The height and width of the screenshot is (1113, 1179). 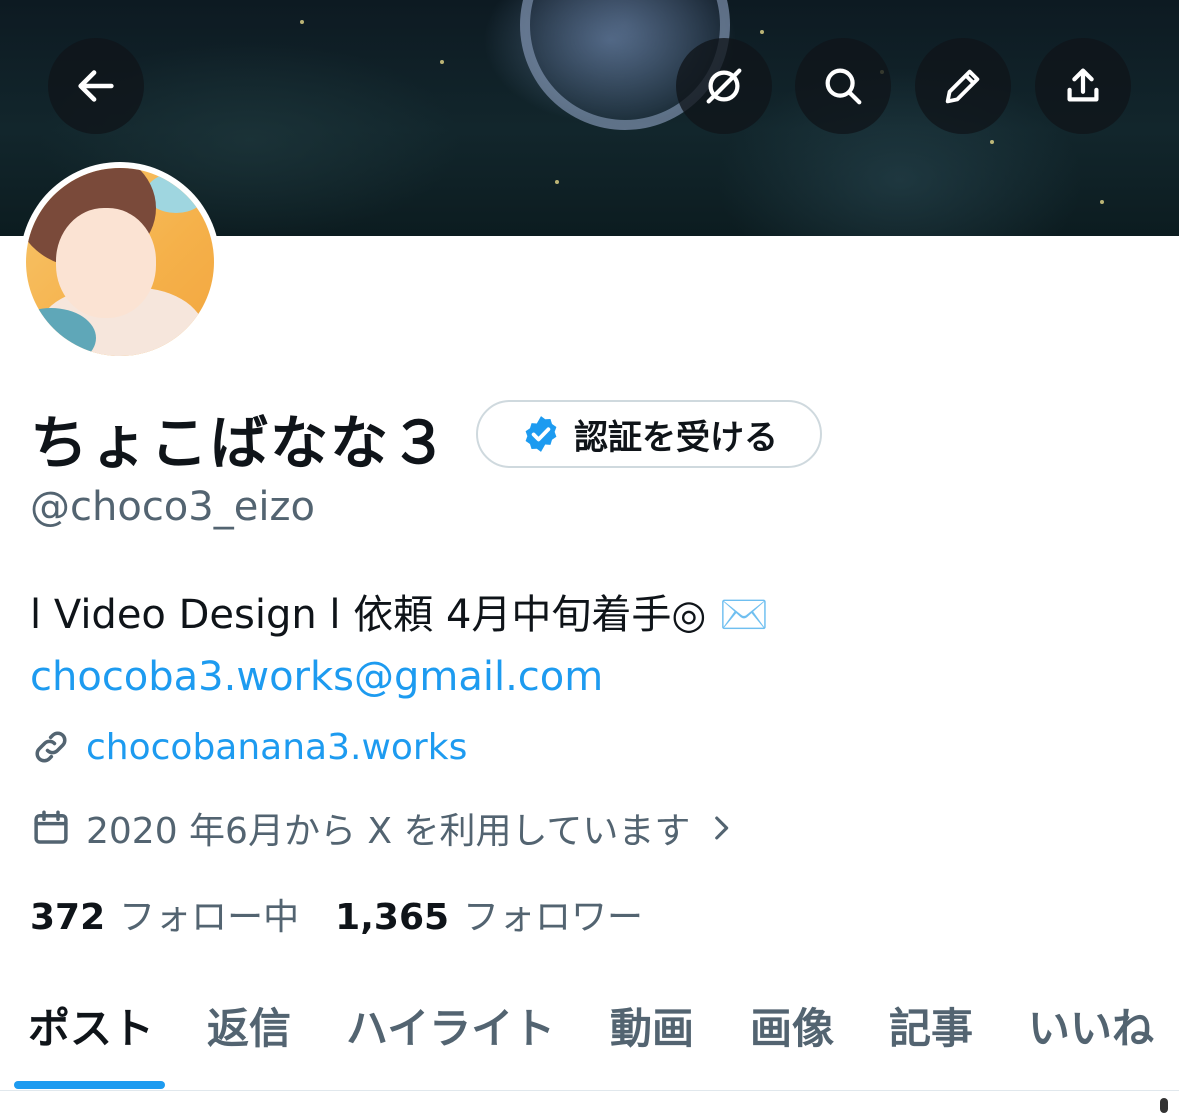 I want to click on grok-icon, so click(x=724, y=86).